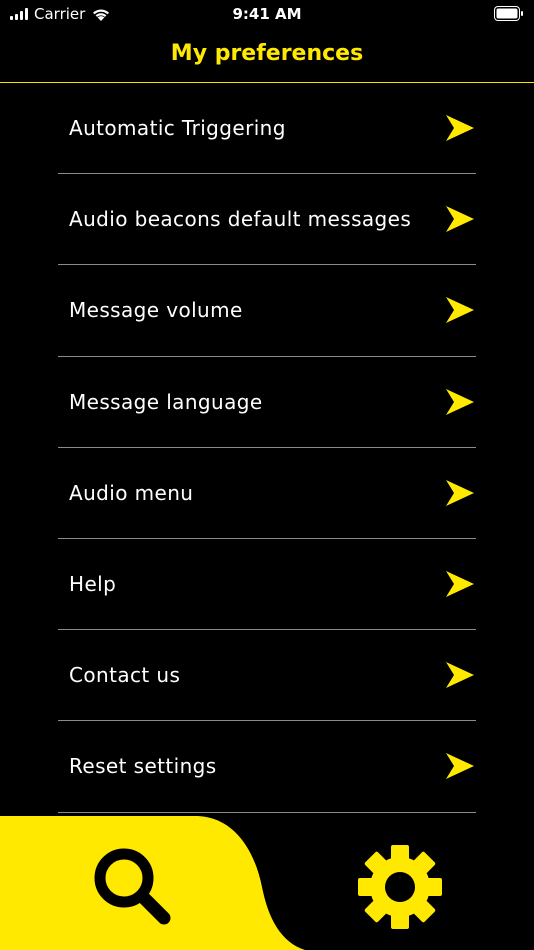  What do you see at coordinates (267, 493) in the screenshot?
I see `menu-item-audio-menu: Audio menu` at bounding box center [267, 493].